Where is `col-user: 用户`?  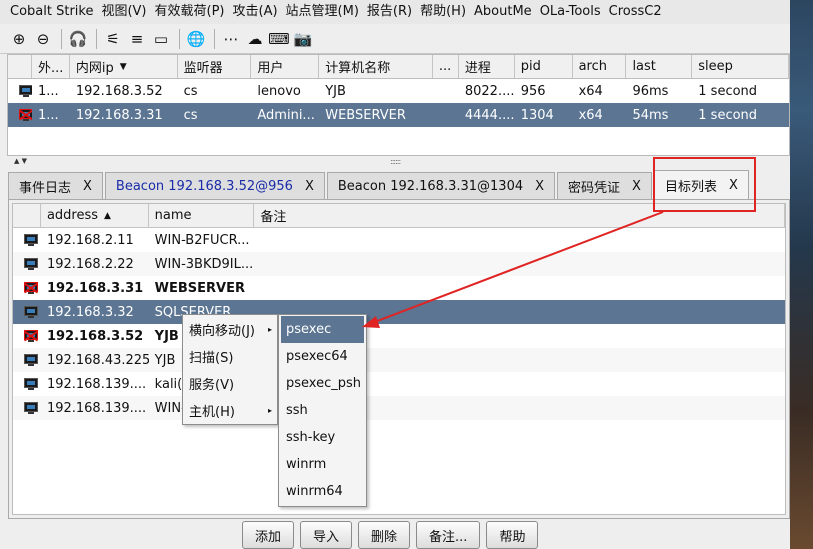 col-user: 用户 is located at coordinates (285, 66).